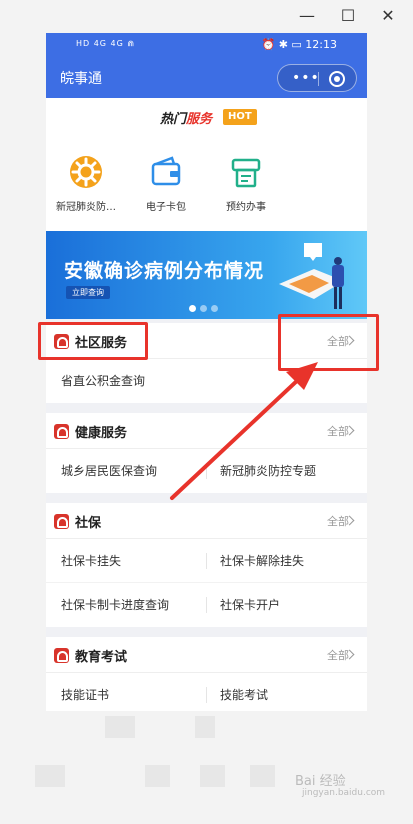 Image resolution: width=413 pixels, height=824 pixels. Describe the element at coordinates (344, 793) in the screenshot. I see `watermark-url: jingyan.baidu.com` at that location.